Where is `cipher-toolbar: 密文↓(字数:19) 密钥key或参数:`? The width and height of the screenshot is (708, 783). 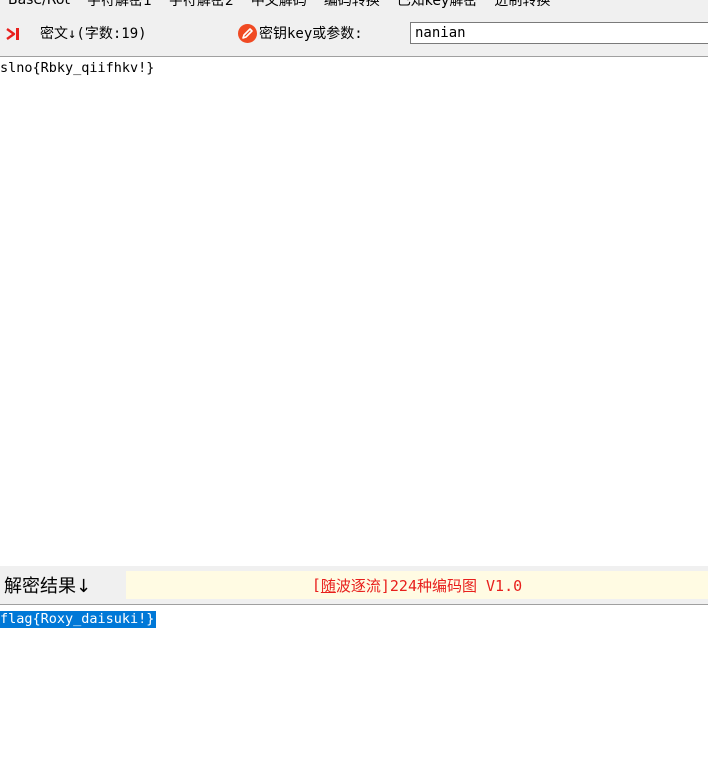 cipher-toolbar: 密文↓(字数:19) 密钥key或参数: is located at coordinates (354, 33).